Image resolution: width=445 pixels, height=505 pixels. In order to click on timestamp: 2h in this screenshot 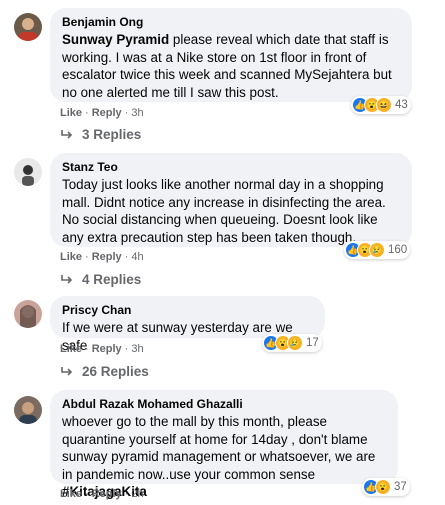, I will do `click(137, 494)`.